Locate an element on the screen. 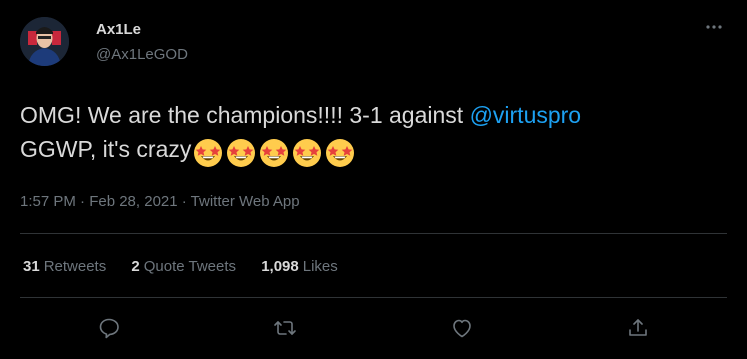 The image size is (747, 359). mention-link: @virtuspro is located at coordinates (526, 115).